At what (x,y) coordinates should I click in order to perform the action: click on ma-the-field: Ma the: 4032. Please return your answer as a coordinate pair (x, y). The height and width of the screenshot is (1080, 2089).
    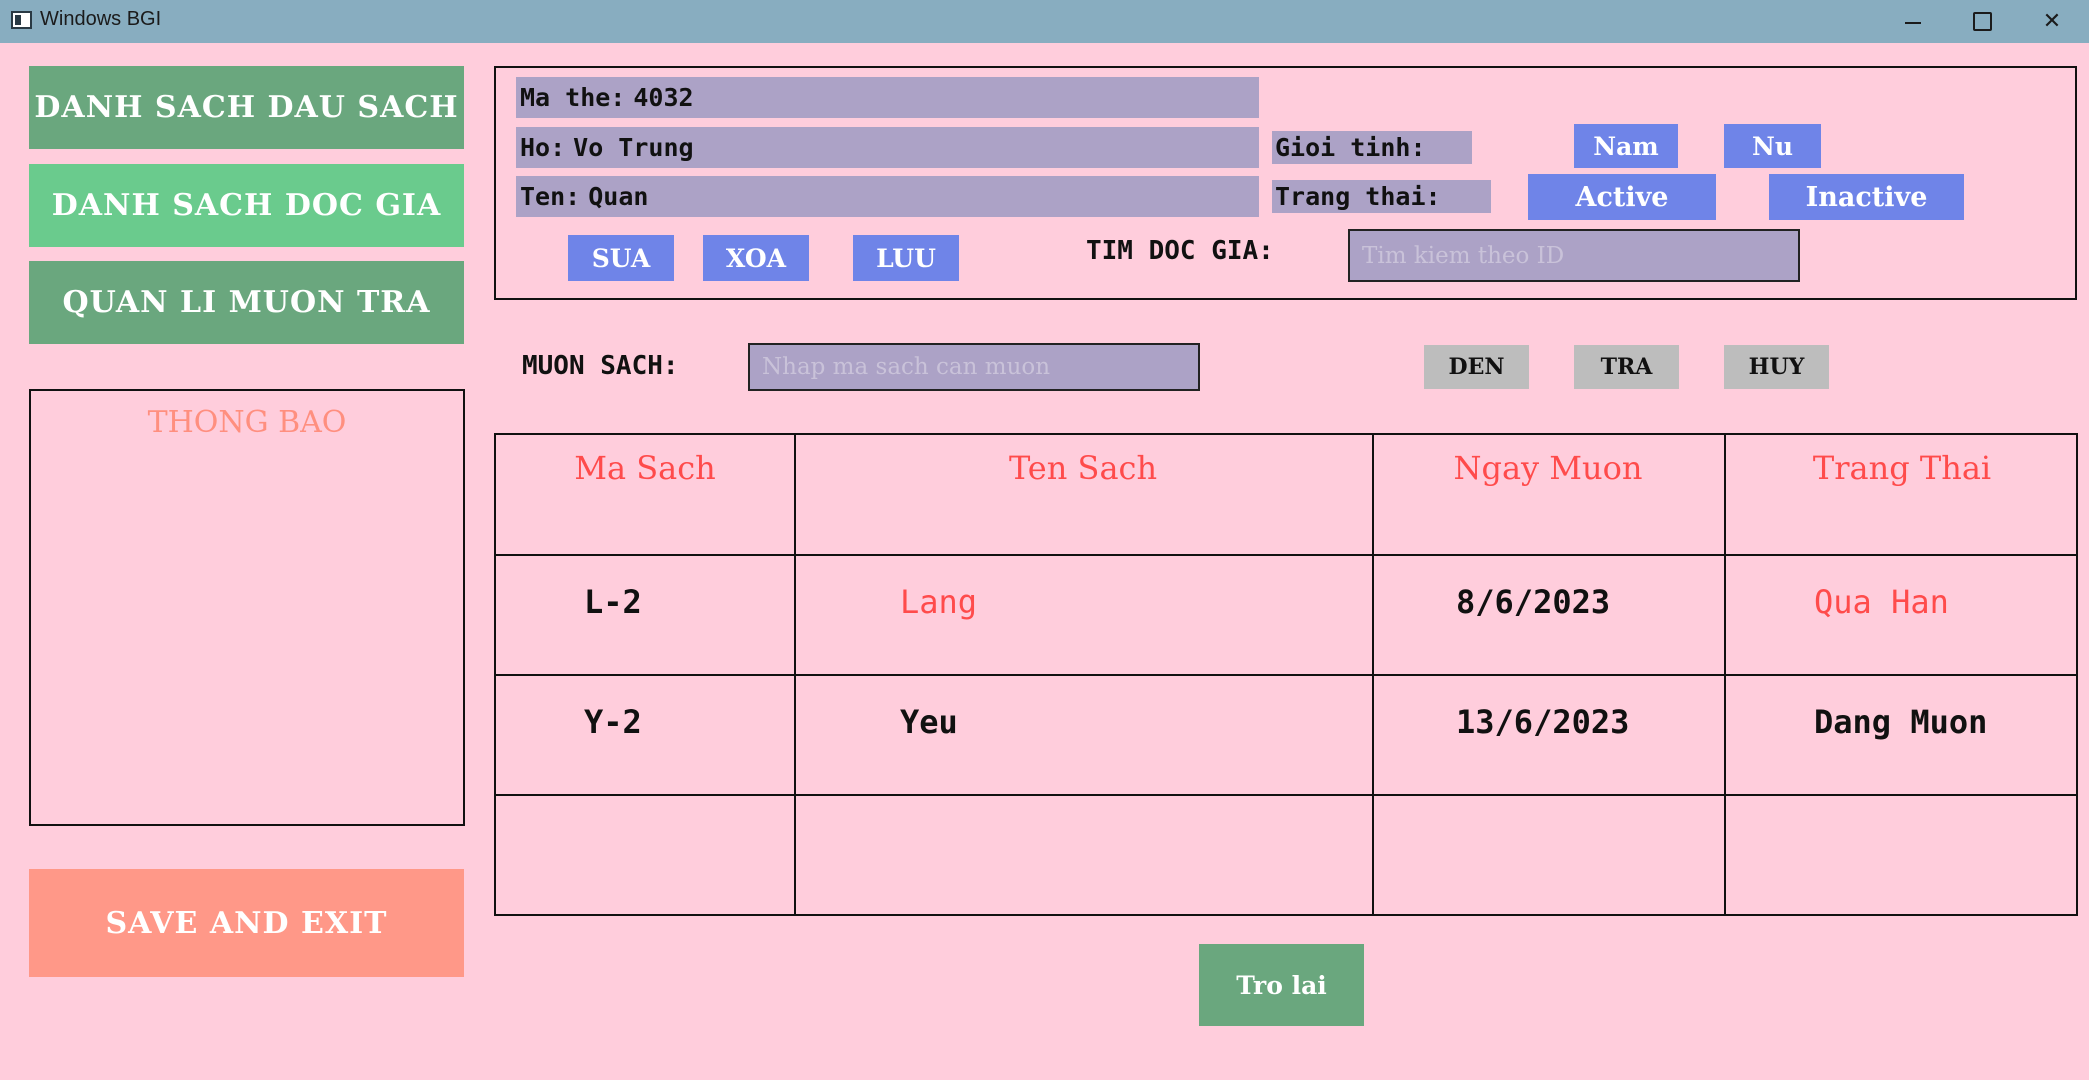
    Looking at the image, I should click on (887, 97).